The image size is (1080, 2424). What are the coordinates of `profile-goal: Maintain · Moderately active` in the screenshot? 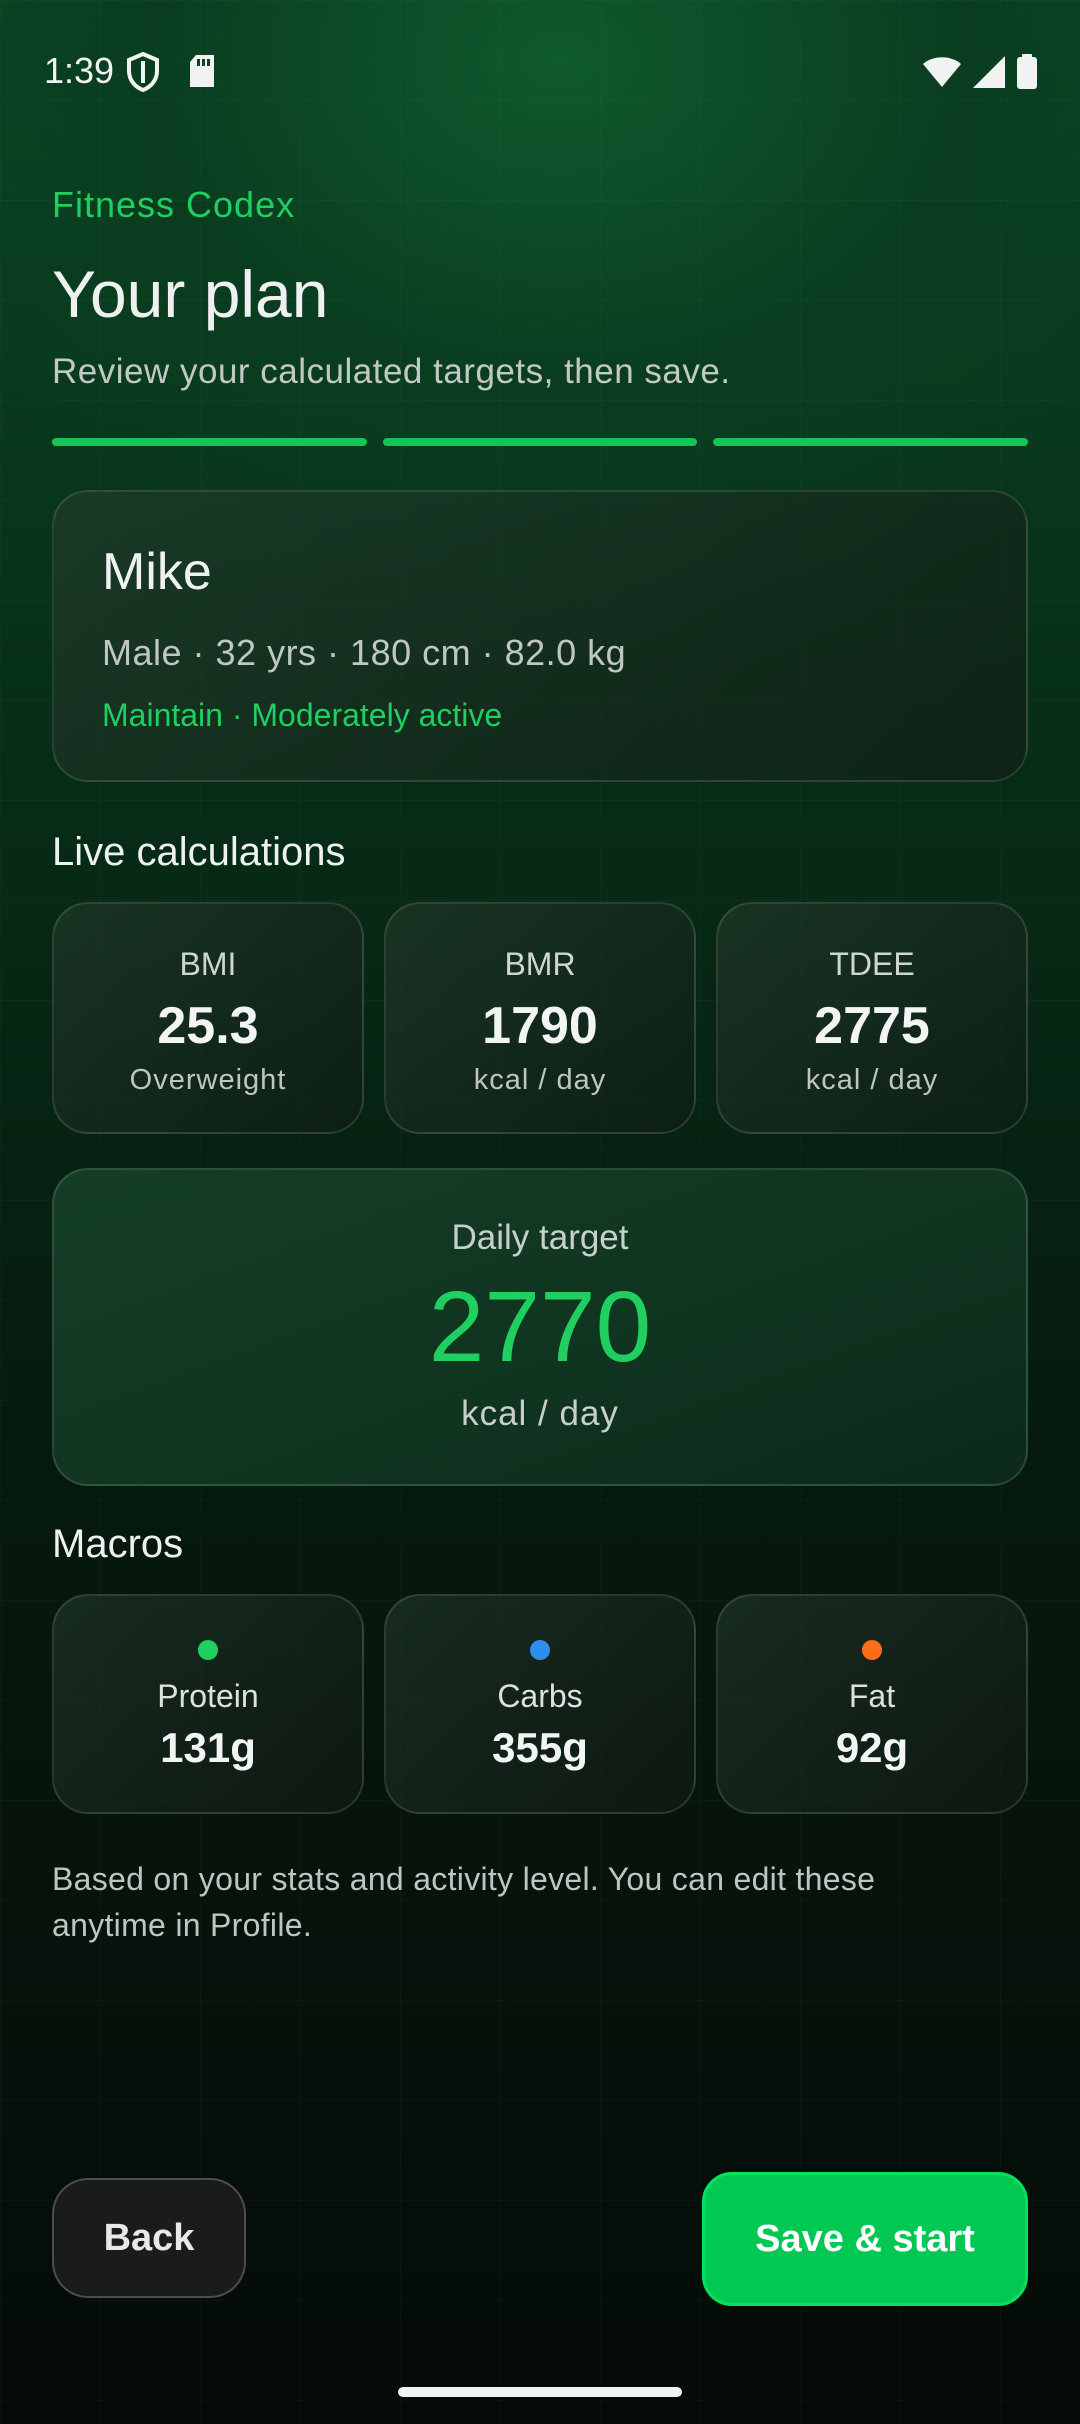 It's located at (302, 715).